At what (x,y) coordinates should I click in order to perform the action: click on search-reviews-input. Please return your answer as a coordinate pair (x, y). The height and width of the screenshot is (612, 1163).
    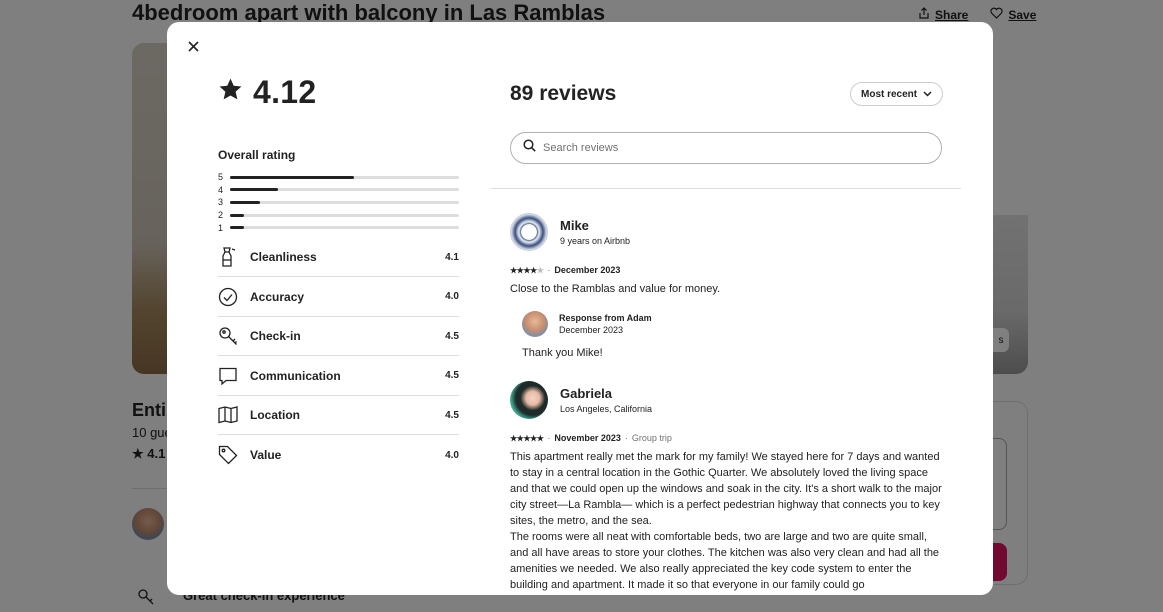
    Looking at the image, I should click on (723, 148).